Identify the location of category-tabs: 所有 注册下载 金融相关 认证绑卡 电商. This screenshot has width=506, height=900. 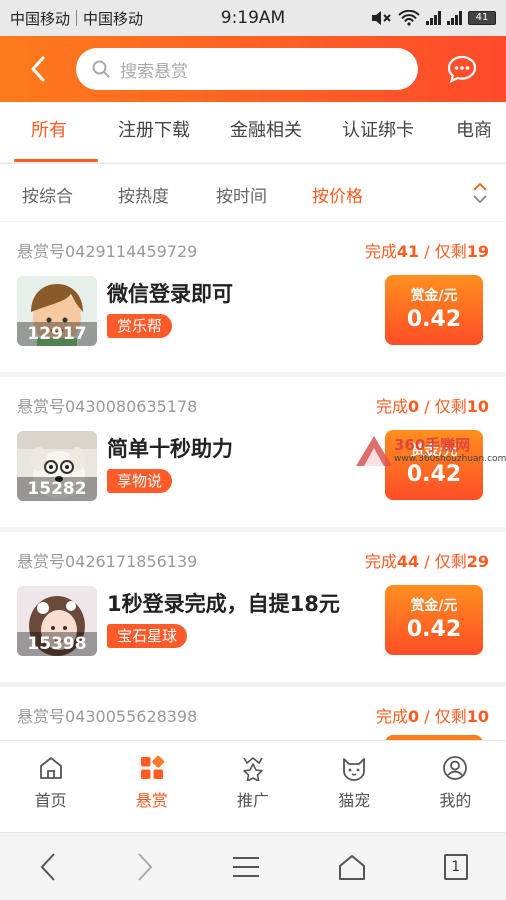
(253, 132).